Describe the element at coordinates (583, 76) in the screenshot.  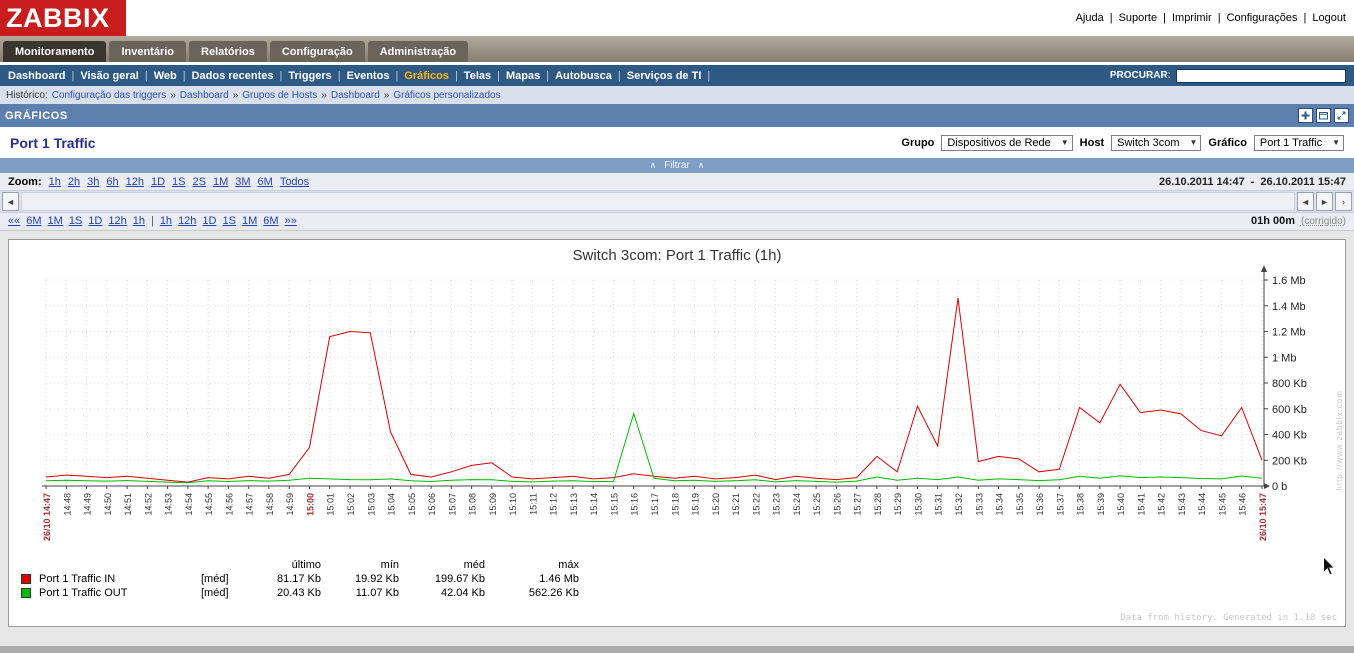
I see `sub-nav-item-autobusca: Autobusca` at that location.